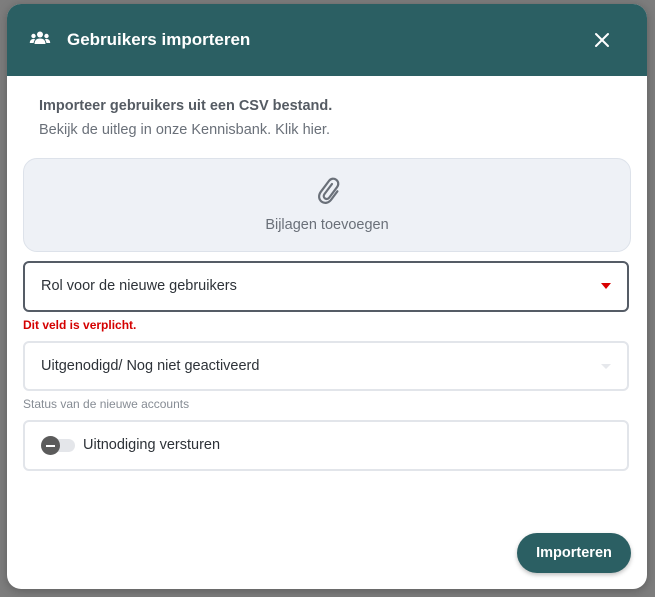  I want to click on close-icon, so click(602, 40).